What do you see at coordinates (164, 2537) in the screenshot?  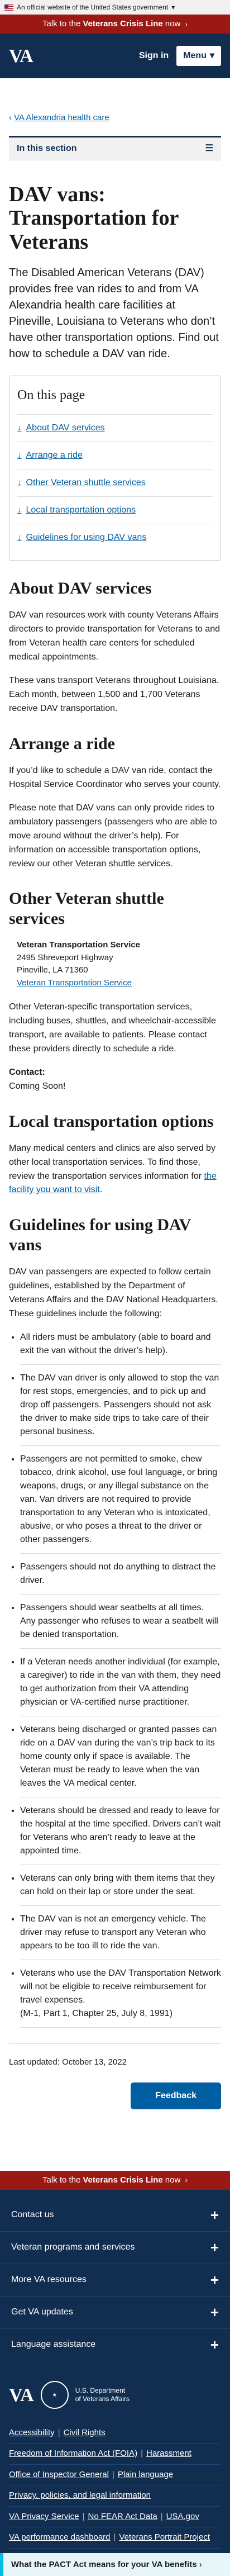 I see `footer-link: Veterans Portrait Project` at bounding box center [164, 2537].